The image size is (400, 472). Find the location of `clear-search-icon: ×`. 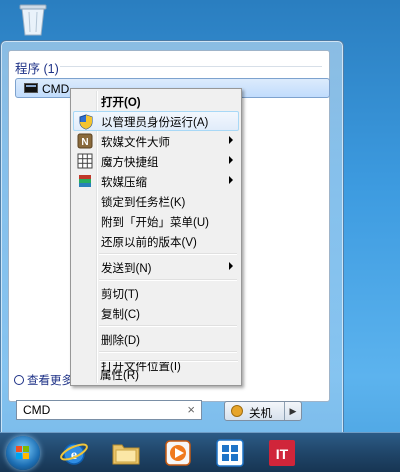

clear-search-icon: × is located at coordinates (191, 409).